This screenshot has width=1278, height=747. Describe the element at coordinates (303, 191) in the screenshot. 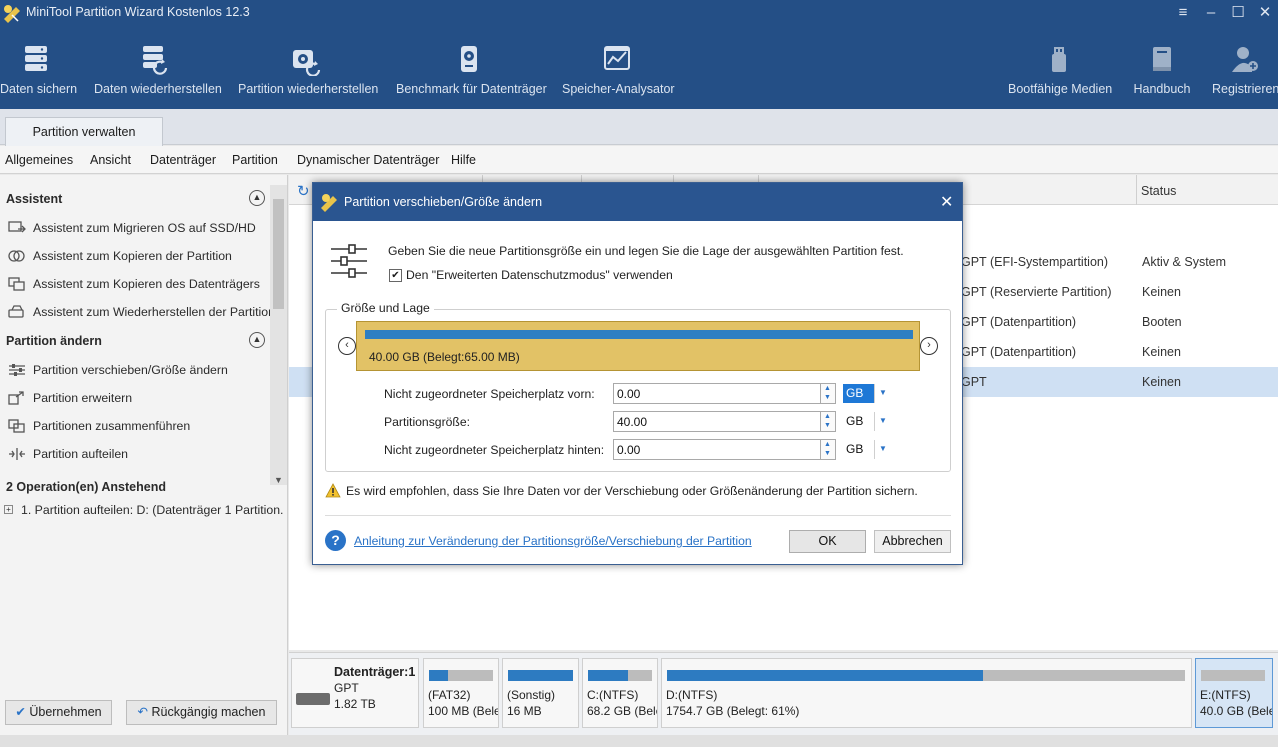

I see `refresh-icon: ↻` at that location.